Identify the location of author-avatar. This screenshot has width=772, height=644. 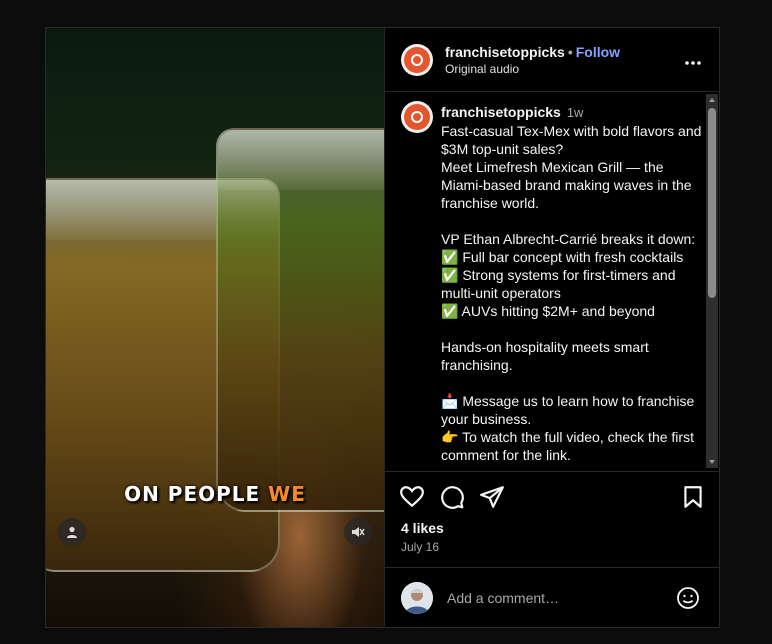
(417, 60).